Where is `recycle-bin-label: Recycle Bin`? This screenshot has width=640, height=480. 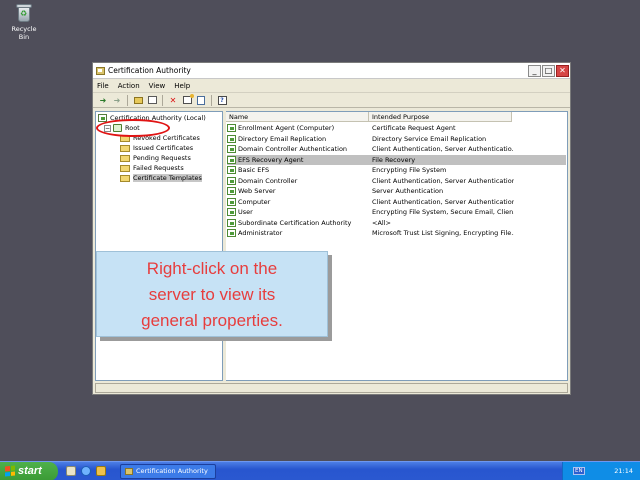 recycle-bin-label: Recycle Bin is located at coordinates (24, 33).